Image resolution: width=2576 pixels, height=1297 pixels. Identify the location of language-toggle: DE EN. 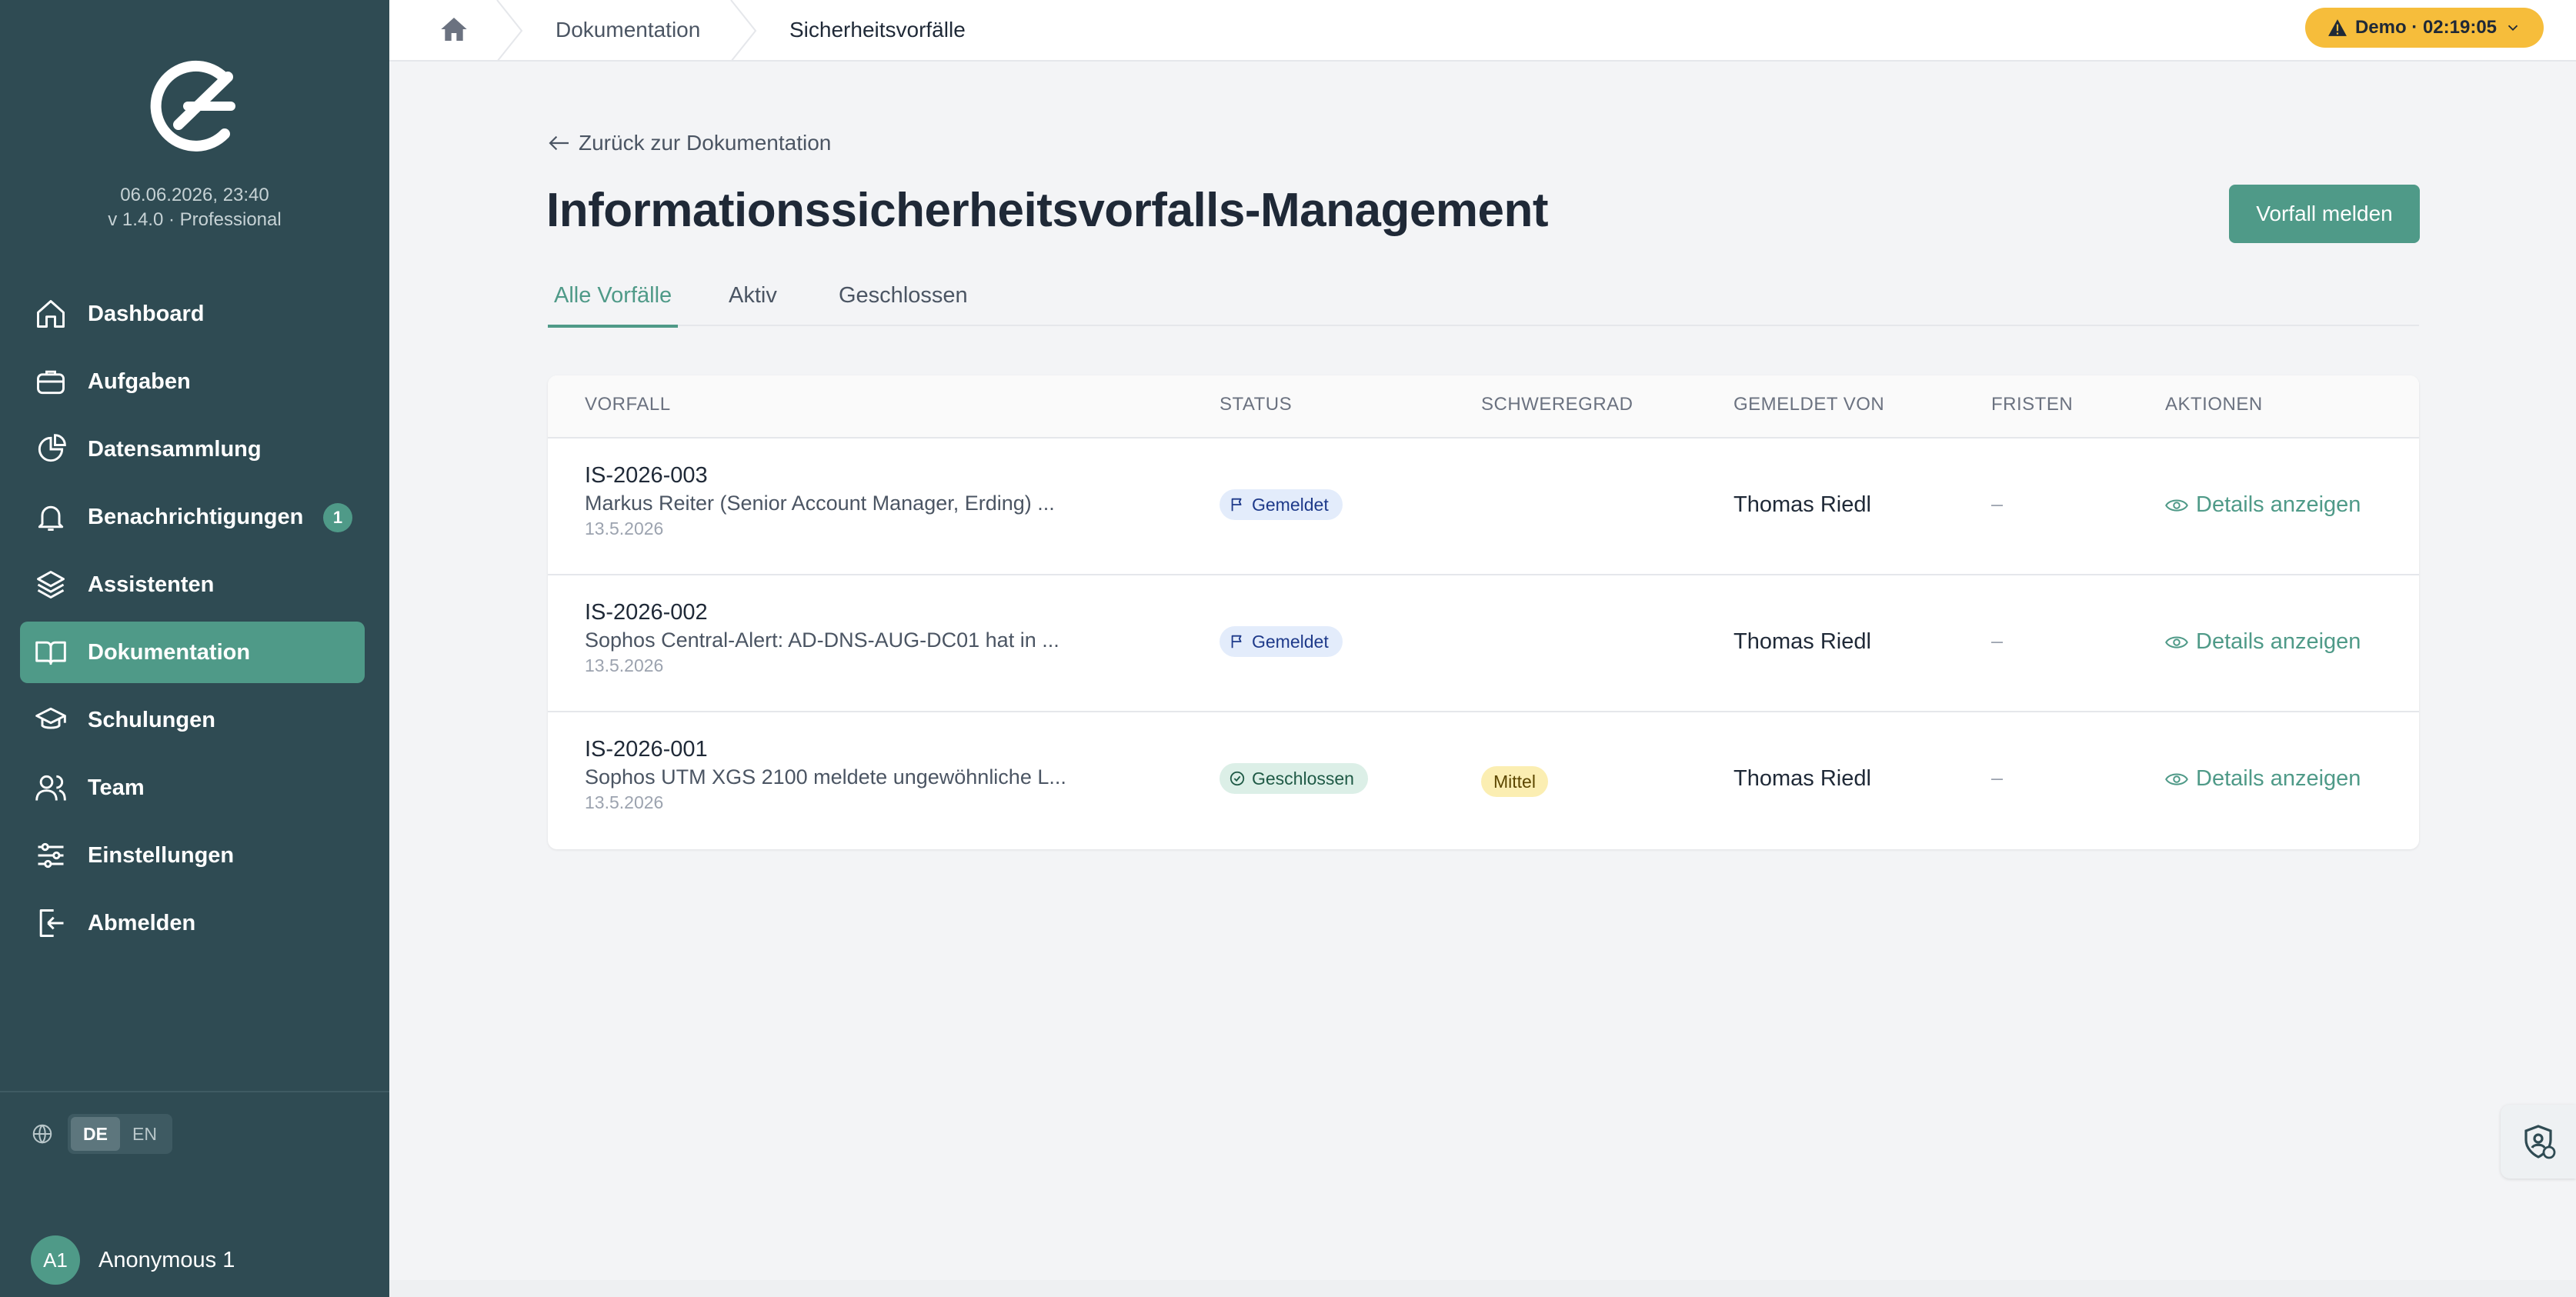
(120, 1134).